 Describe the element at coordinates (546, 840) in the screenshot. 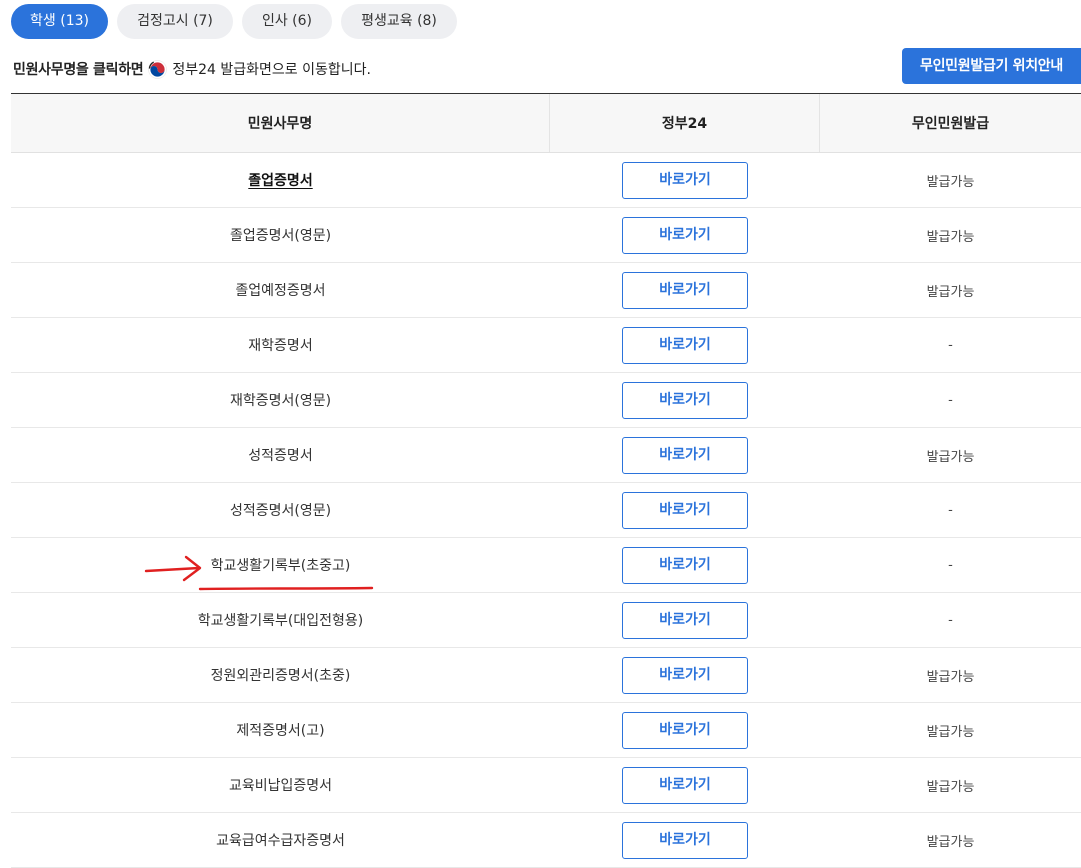

I see `table-row: 교육급여수급자증명서 바로가기 발급가능` at that location.